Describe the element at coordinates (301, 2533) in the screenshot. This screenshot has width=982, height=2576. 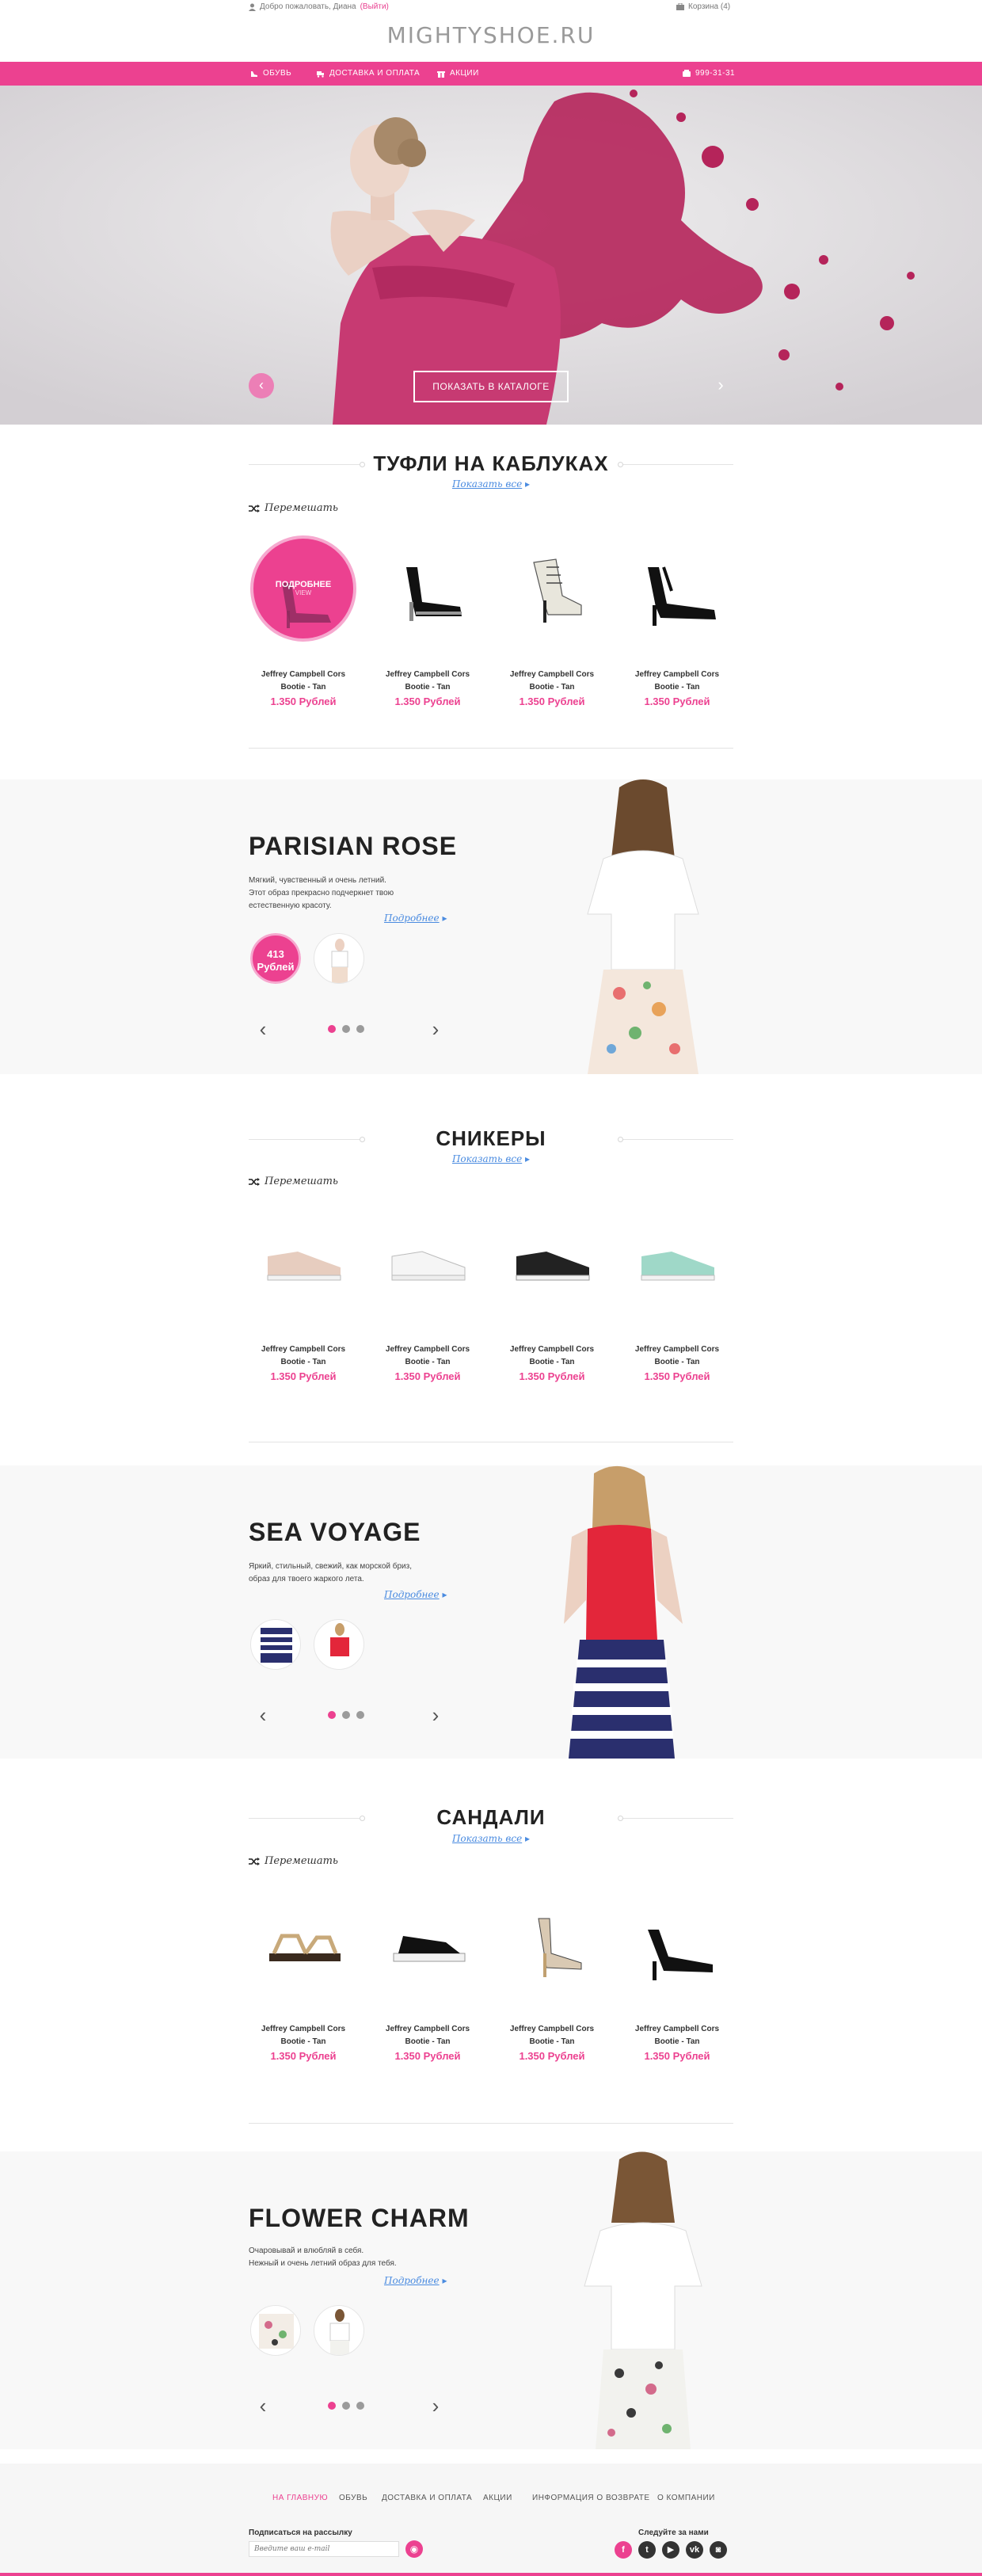
I see `subscribe-label: Подписаться на рассылку` at that location.